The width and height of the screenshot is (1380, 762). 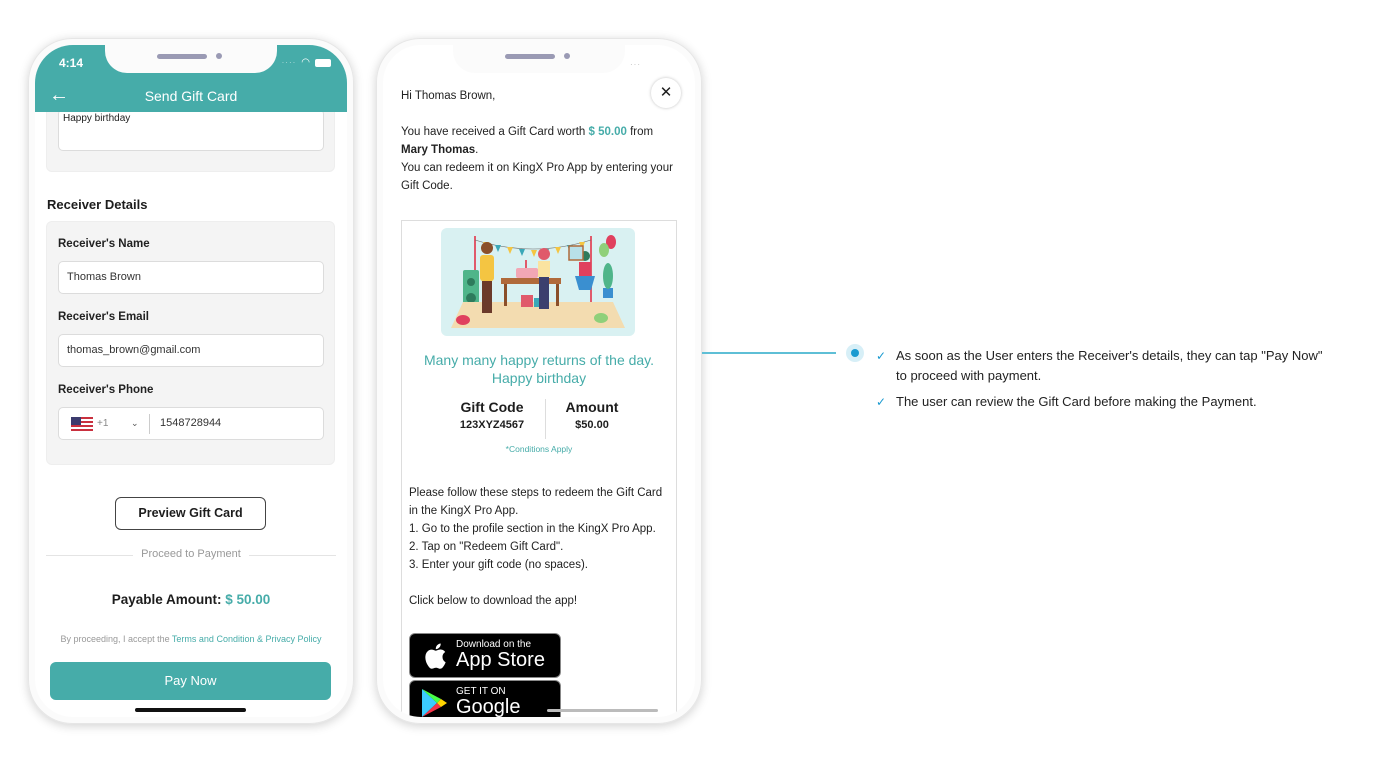 I want to click on amount-label: Amount, so click(x=592, y=407).